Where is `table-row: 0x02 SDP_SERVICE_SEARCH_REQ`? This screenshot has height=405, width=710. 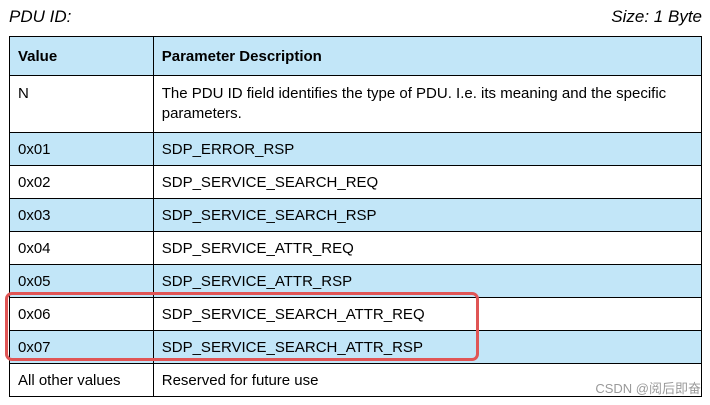
table-row: 0x02 SDP_SERVICE_SEARCH_REQ is located at coordinates (356, 182).